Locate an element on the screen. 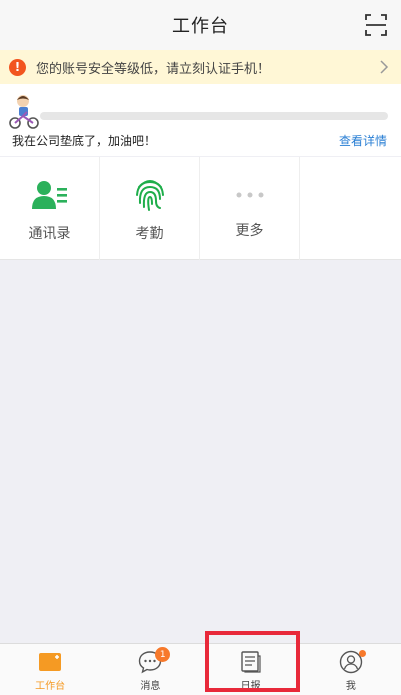 Image resolution: width=401 pixels, height=695 pixels. notification-dot is located at coordinates (362, 653).